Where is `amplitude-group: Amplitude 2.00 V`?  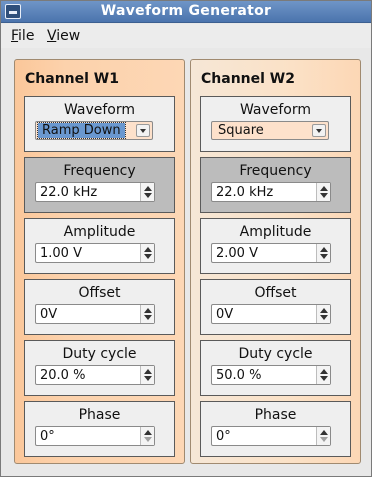
amplitude-group: Amplitude 2.00 V is located at coordinates (275, 246).